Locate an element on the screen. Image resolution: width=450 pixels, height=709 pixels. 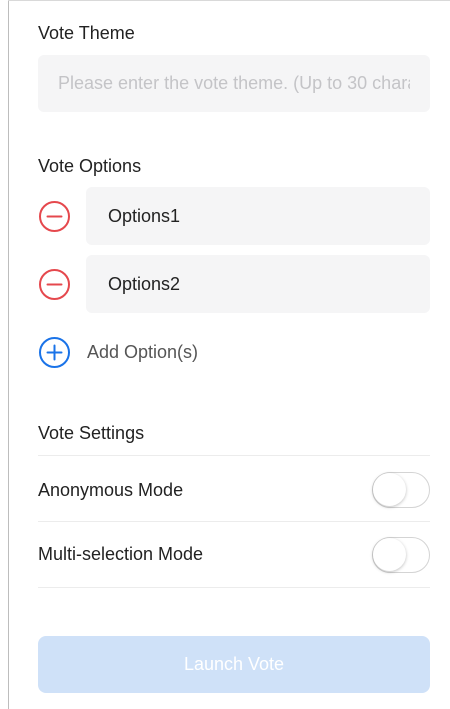
option-2-input is located at coordinates (258, 284).